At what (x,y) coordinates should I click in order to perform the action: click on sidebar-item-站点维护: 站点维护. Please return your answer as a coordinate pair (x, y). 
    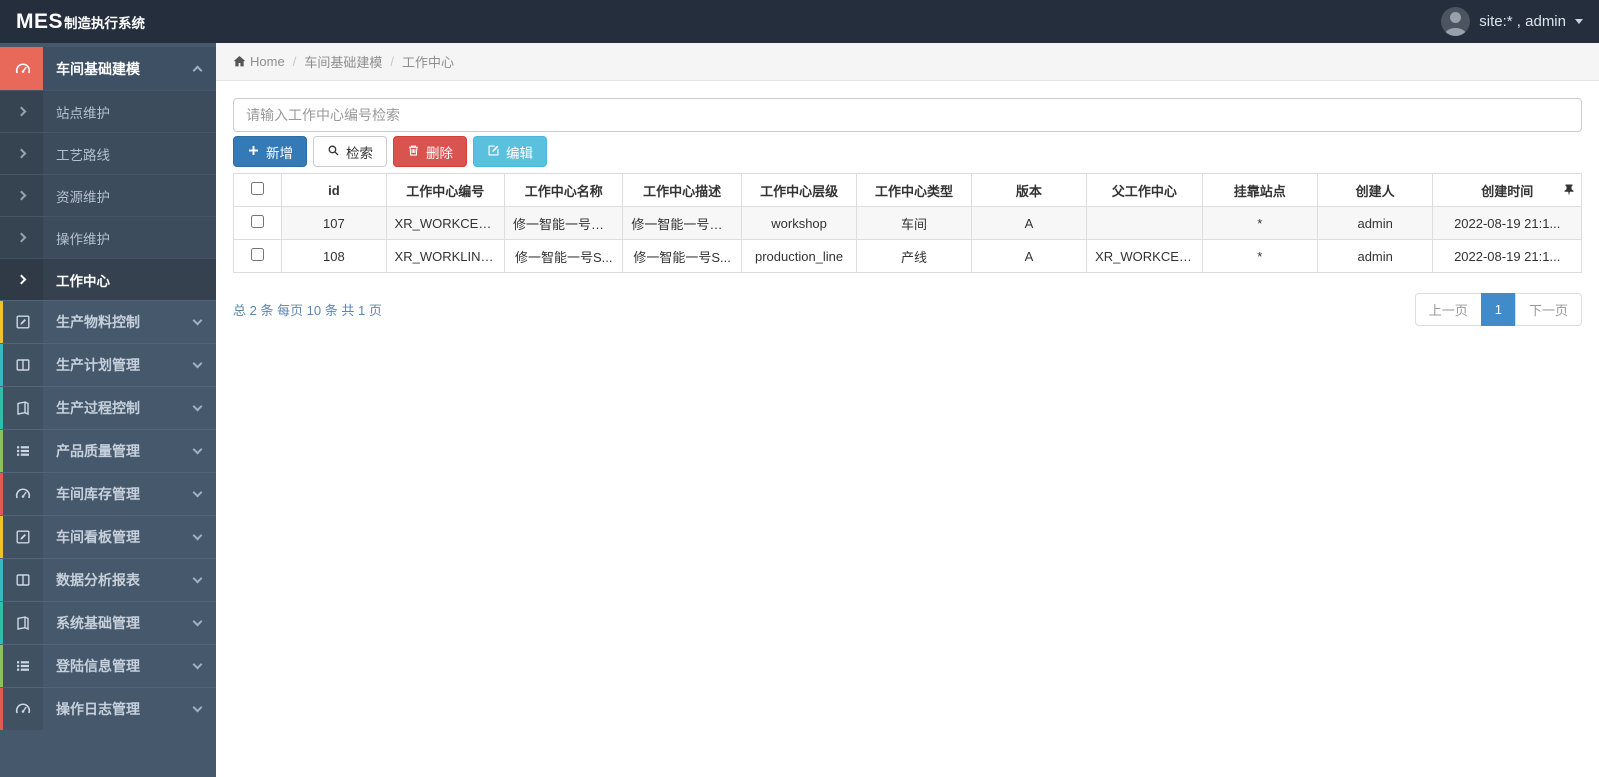
    Looking at the image, I should click on (108, 111).